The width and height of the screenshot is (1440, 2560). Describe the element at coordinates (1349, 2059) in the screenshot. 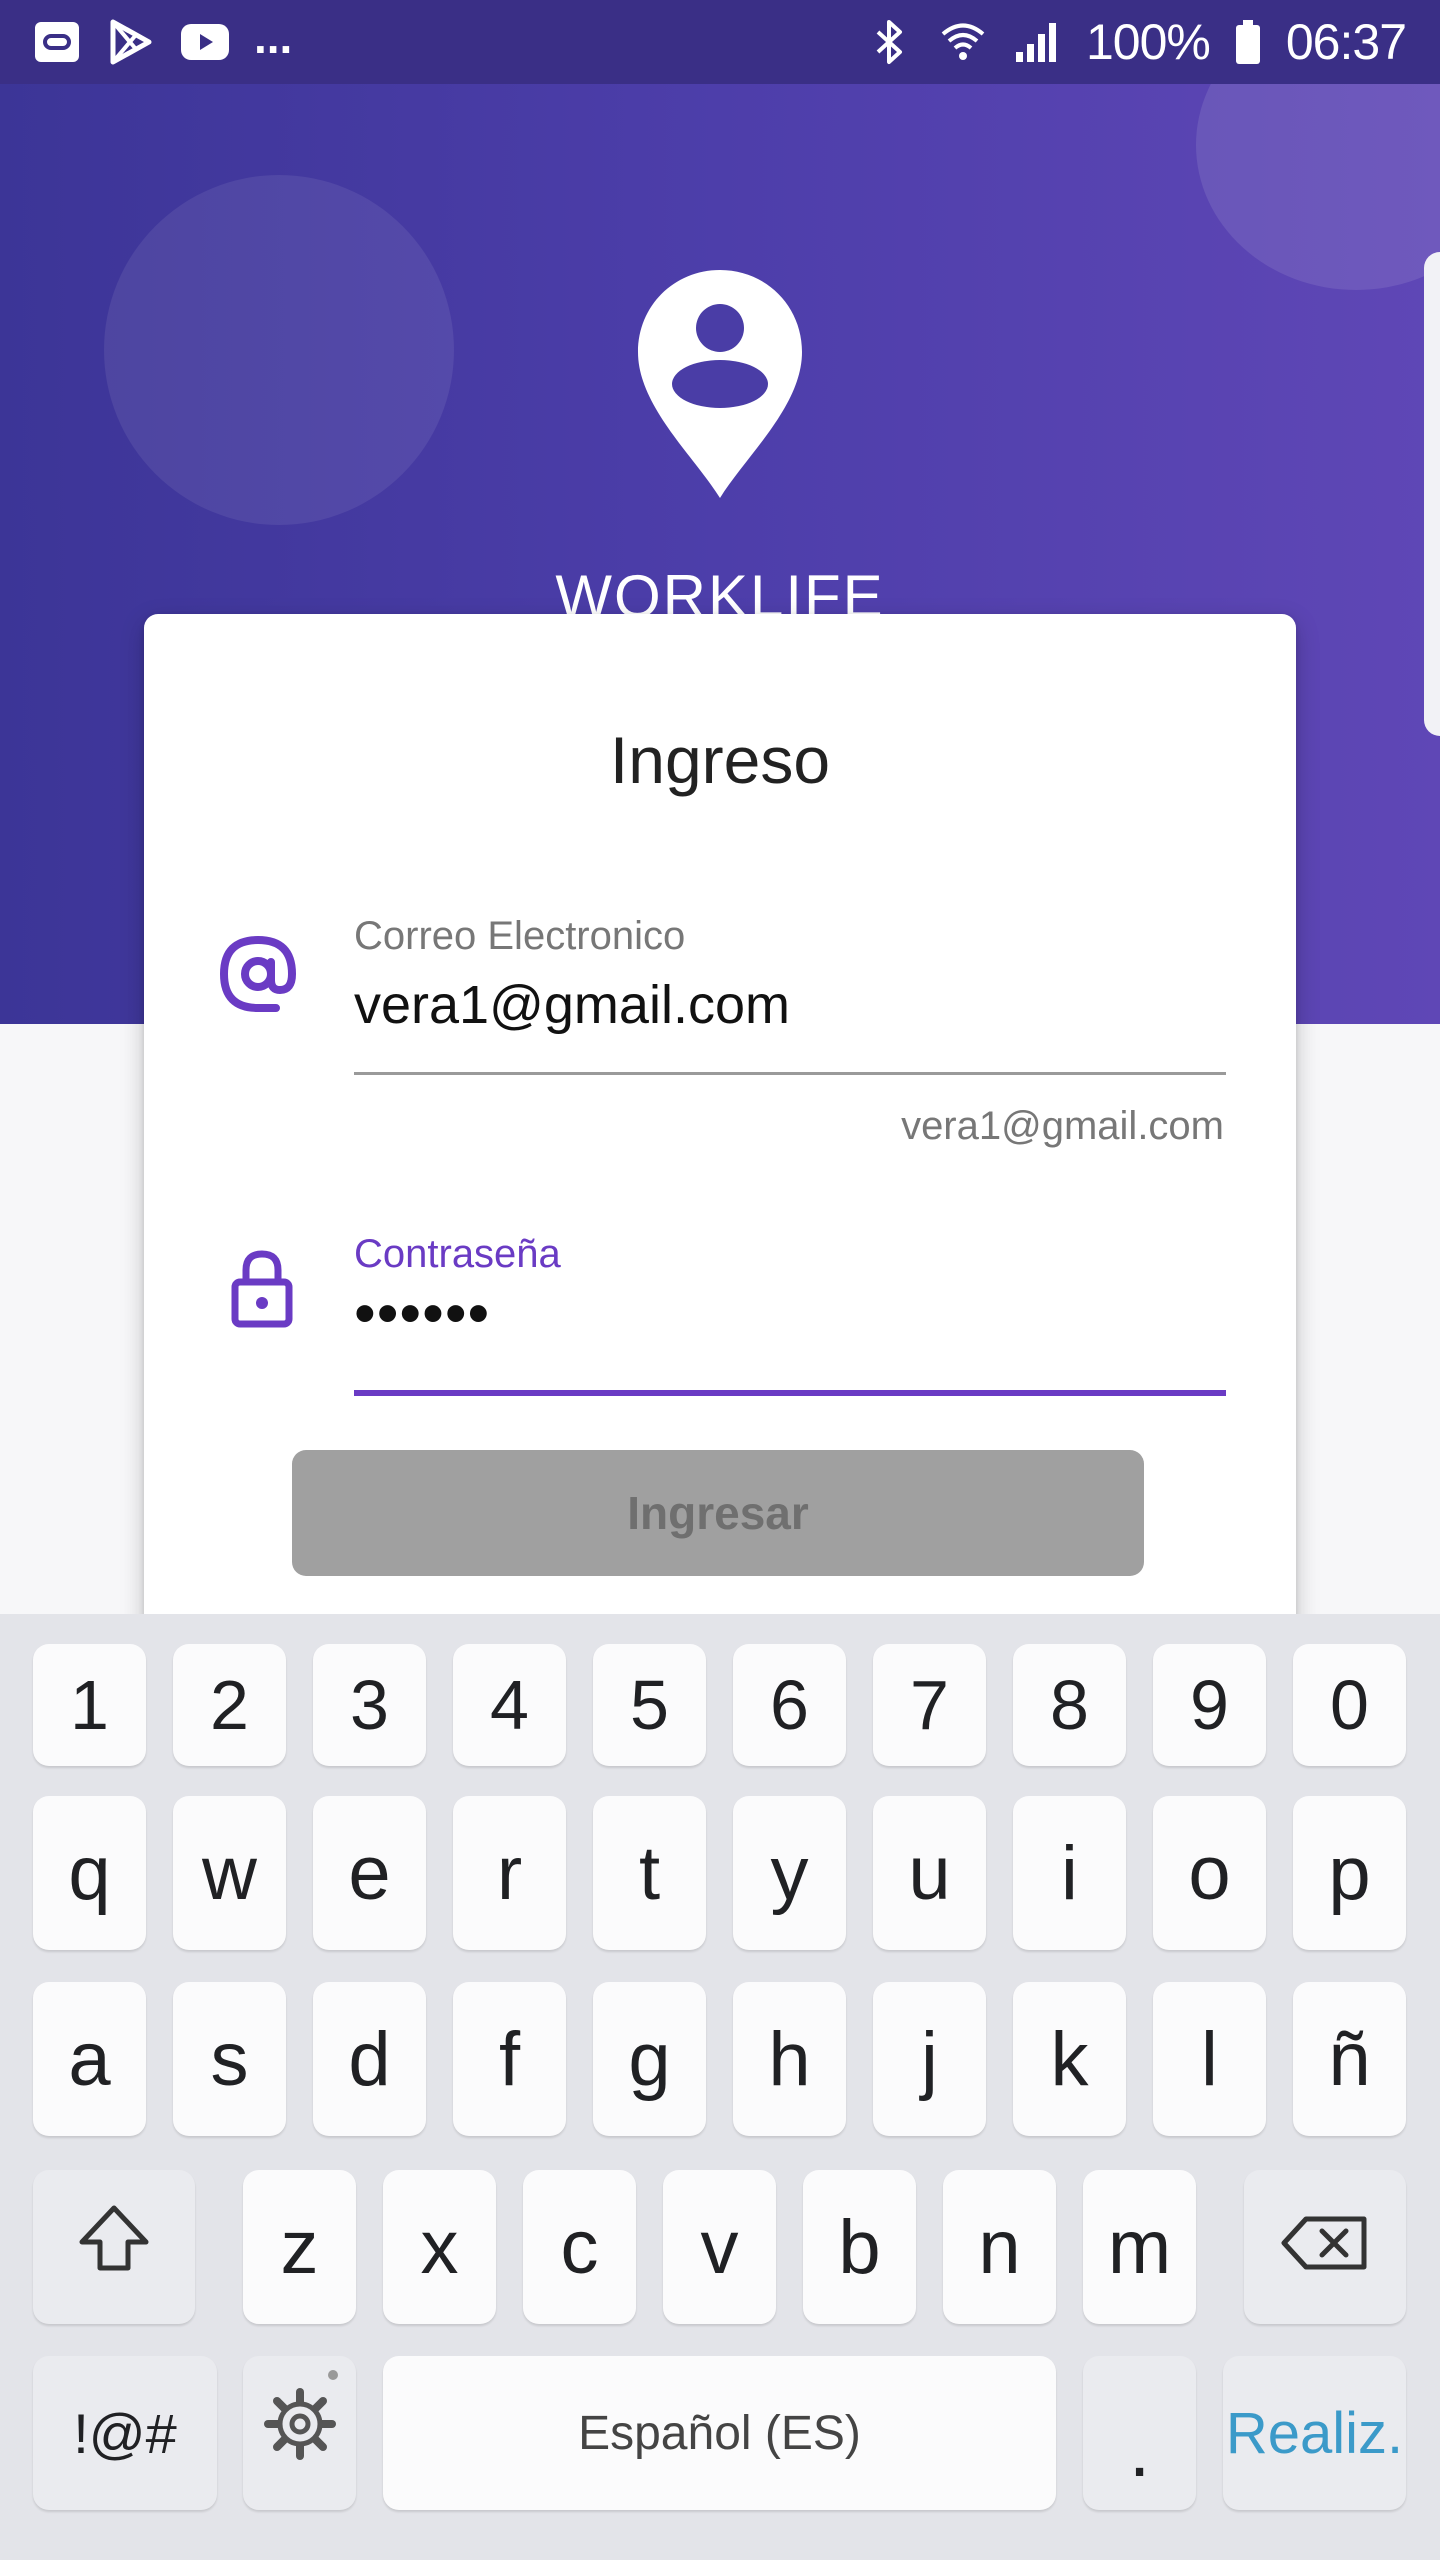

I see `key-n-tilde: ñ` at that location.